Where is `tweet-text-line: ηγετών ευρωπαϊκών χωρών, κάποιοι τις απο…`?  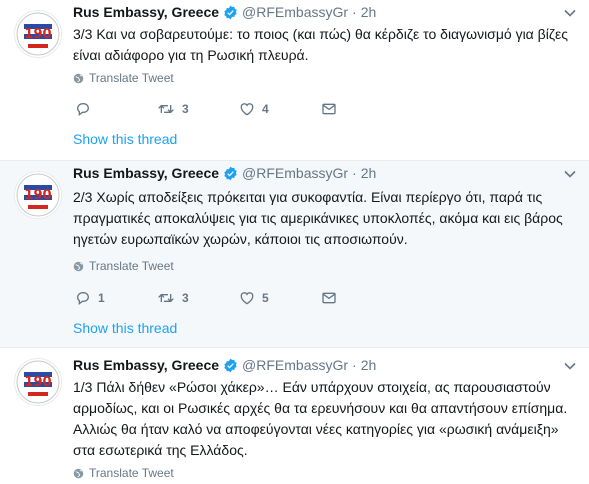 tweet-text-line: ηγετών ευρωπαϊκών χωρών, κάποιοι τις απο… is located at coordinates (240, 239).